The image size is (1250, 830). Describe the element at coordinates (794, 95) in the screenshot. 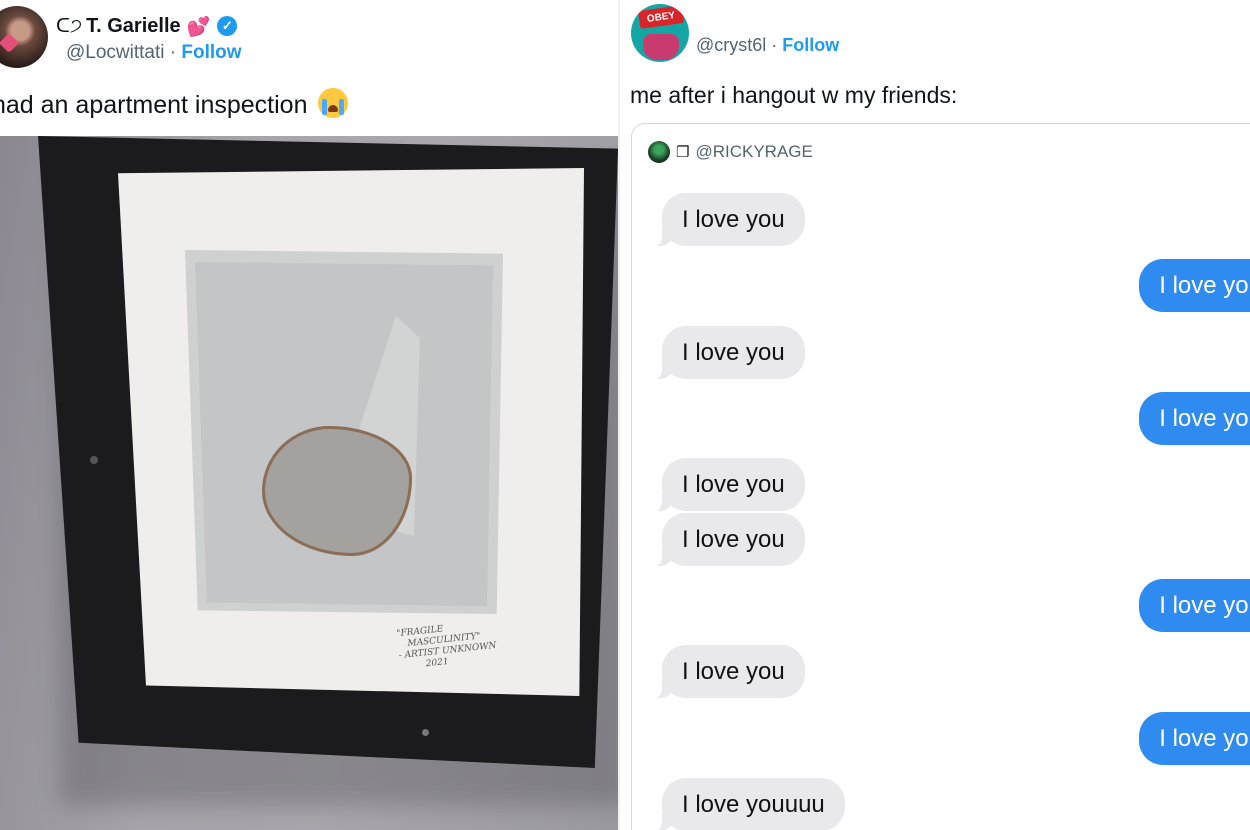

I see `tweet-text: me after i hangout w my friends:` at that location.